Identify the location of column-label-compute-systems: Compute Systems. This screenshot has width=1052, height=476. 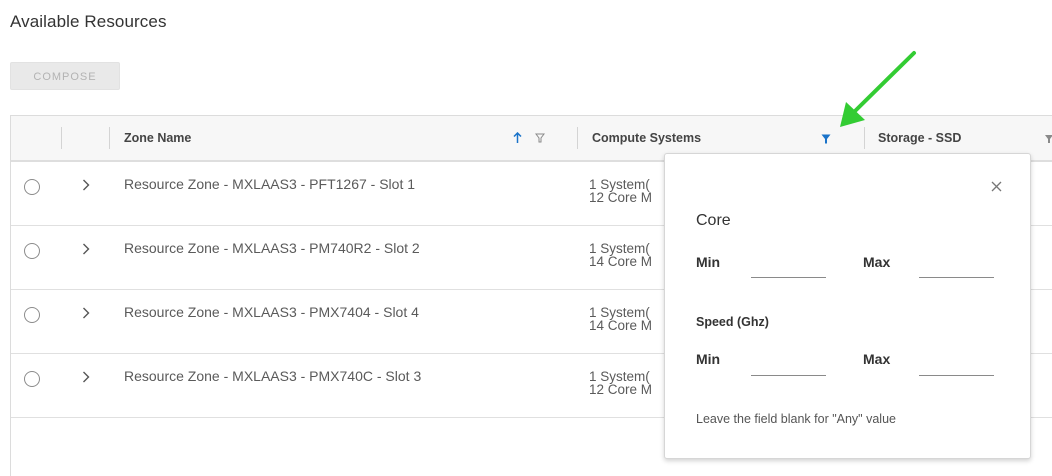
(647, 138).